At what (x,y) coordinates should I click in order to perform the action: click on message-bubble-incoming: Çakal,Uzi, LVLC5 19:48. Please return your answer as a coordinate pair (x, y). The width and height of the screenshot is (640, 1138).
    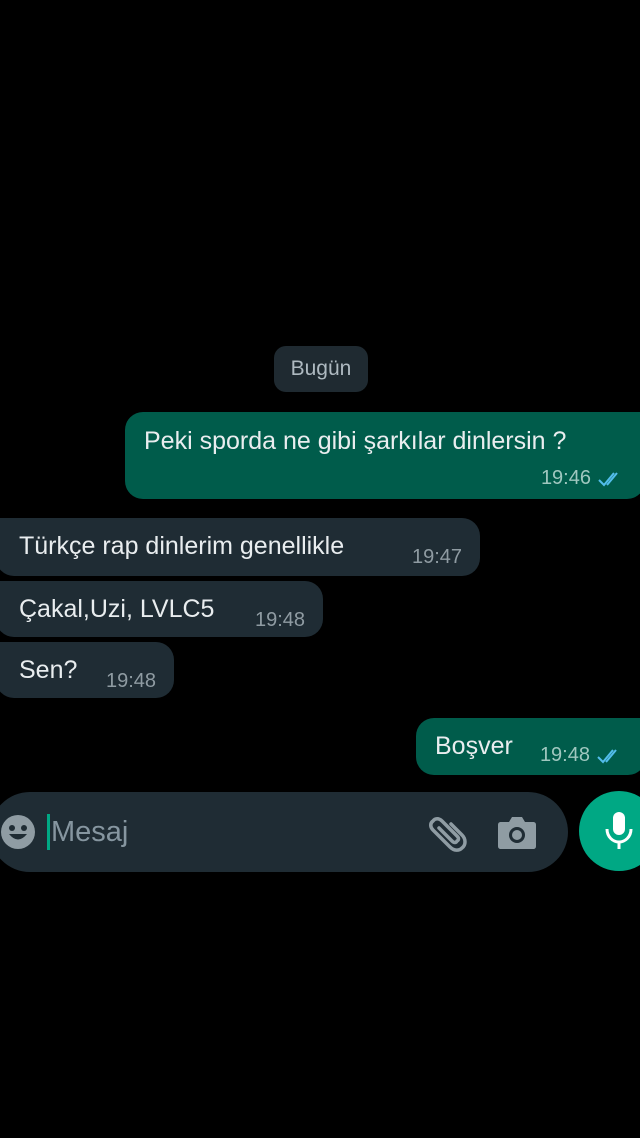
    Looking at the image, I should click on (161, 609).